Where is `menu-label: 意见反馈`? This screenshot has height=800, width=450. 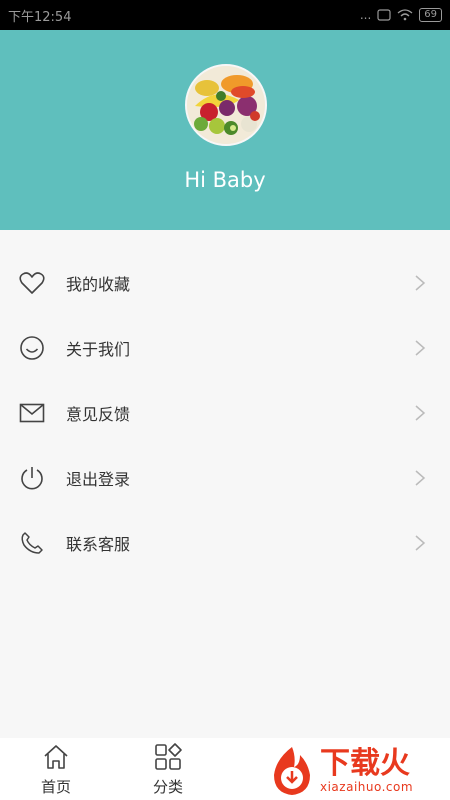 menu-label: 意见反馈 is located at coordinates (98, 414).